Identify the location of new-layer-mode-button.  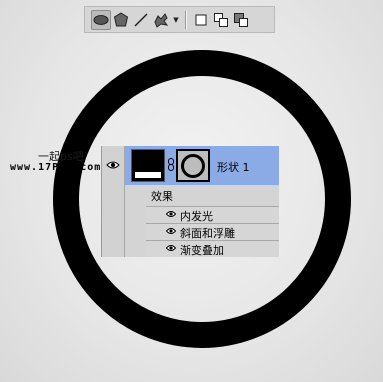
(201, 20).